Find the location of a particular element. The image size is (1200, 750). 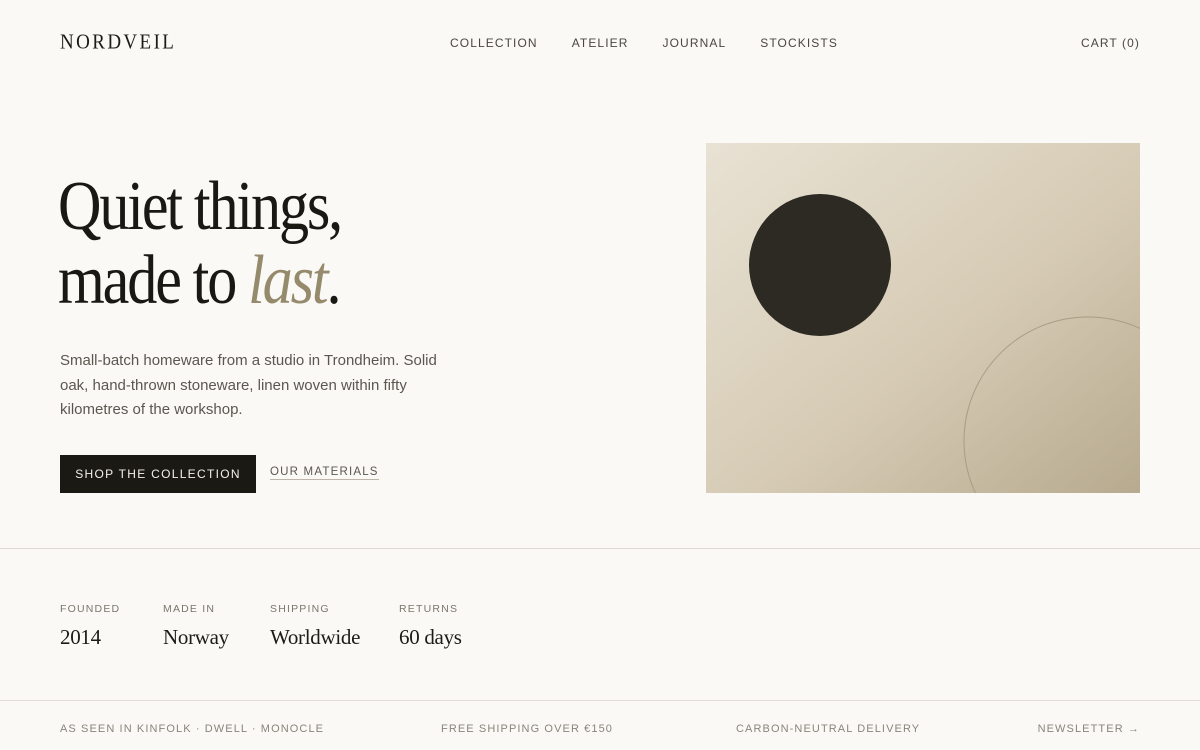

stat-value: 2014 is located at coordinates (80, 637).